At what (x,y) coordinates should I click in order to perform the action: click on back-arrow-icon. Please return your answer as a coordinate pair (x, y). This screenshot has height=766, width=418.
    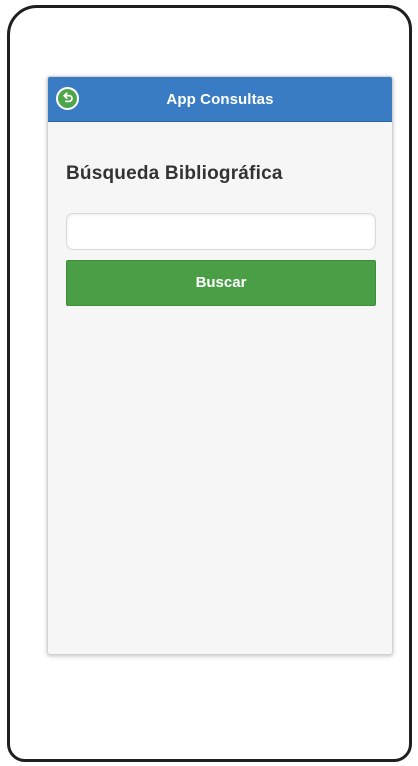
    Looking at the image, I should click on (67, 98).